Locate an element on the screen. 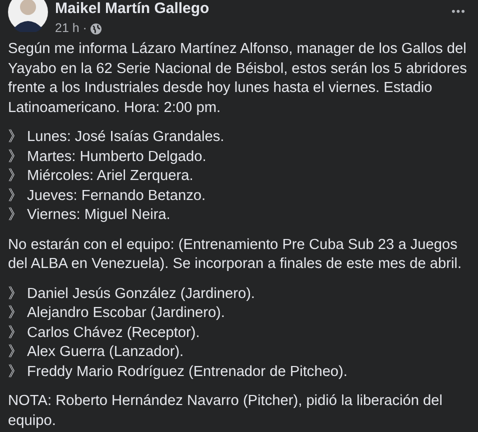 The height and width of the screenshot is (432, 478). list-item: 》 Viernes: Miguel Neira. is located at coordinates (90, 215).